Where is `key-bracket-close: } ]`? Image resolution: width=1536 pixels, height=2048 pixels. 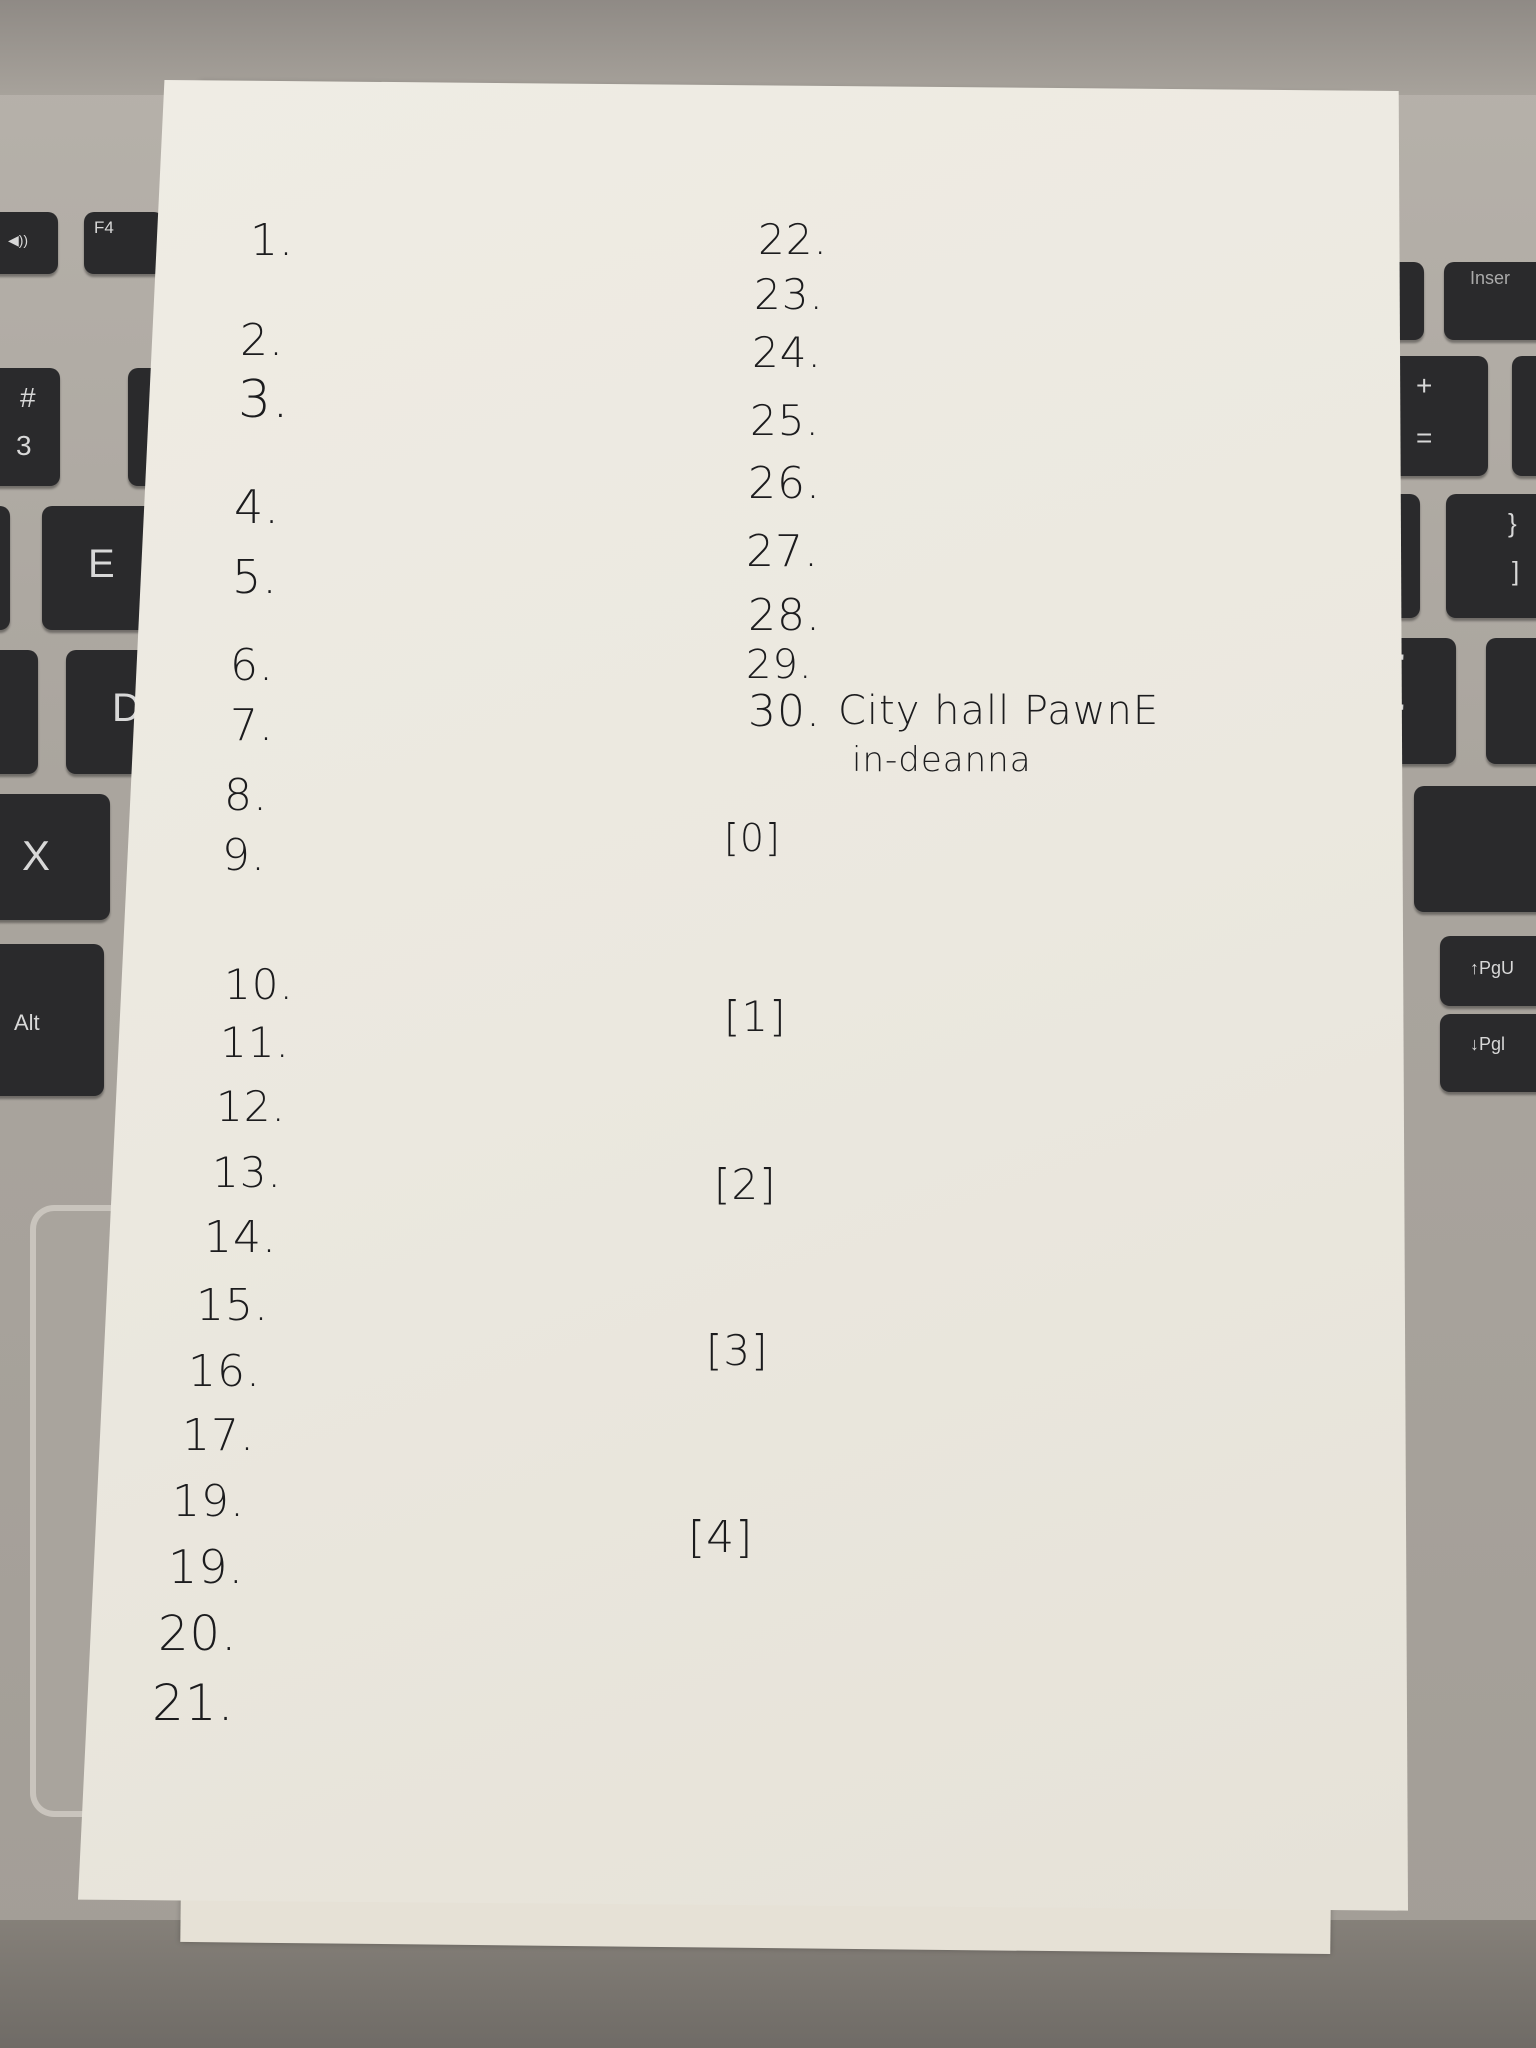 key-bracket-close: } ] is located at coordinates (1491, 556).